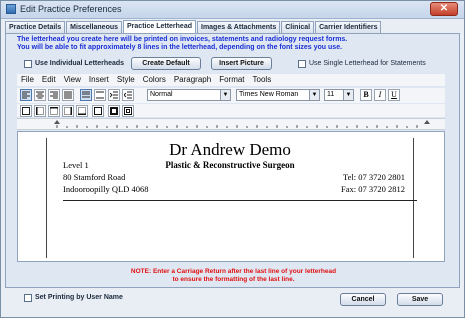 Image resolution: width=467 pixels, height=320 pixels. What do you see at coordinates (159, 26) in the screenshot?
I see `tab-practice-letterhead: Practice Letterhead` at bounding box center [159, 26].